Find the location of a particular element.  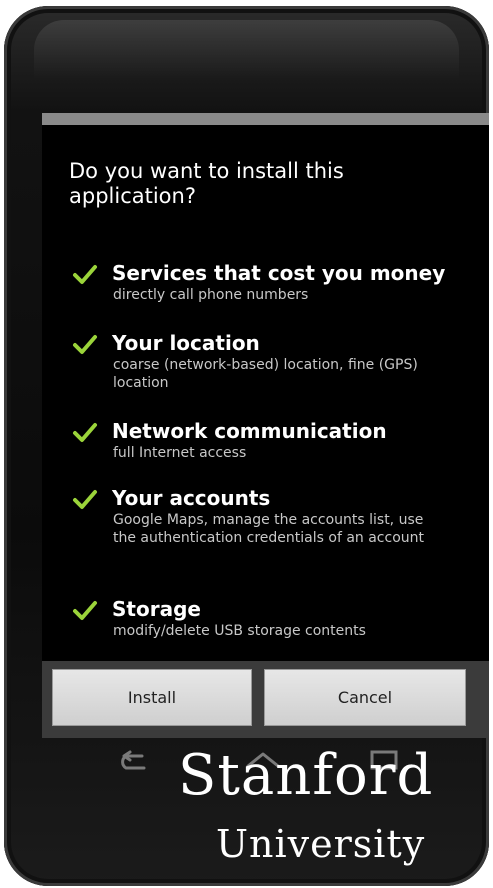

watermark-line-1: Stanford is located at coordinates (306, 775).